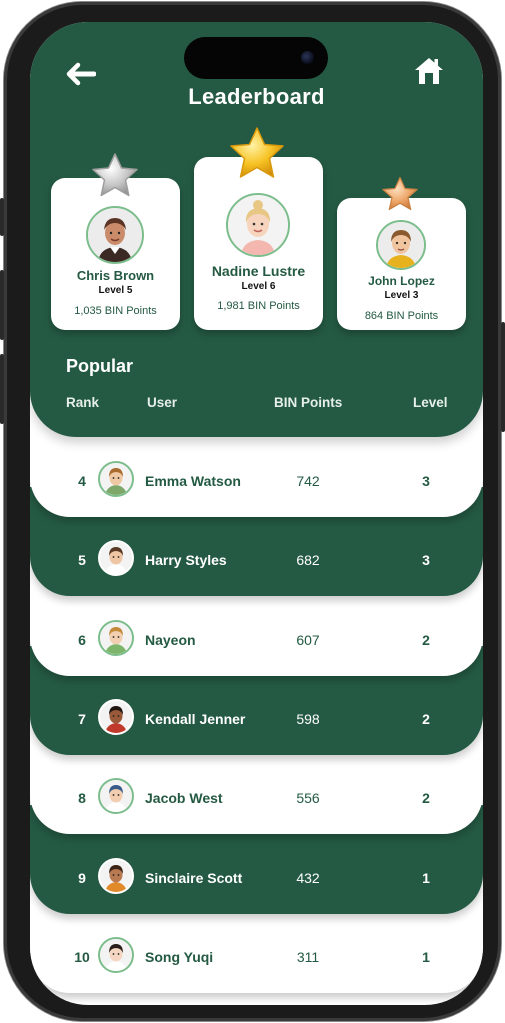  What do you see at coordinates (2, 389) in the screenshot?
I see `volume-down-button` at bounding box center [2, 389].